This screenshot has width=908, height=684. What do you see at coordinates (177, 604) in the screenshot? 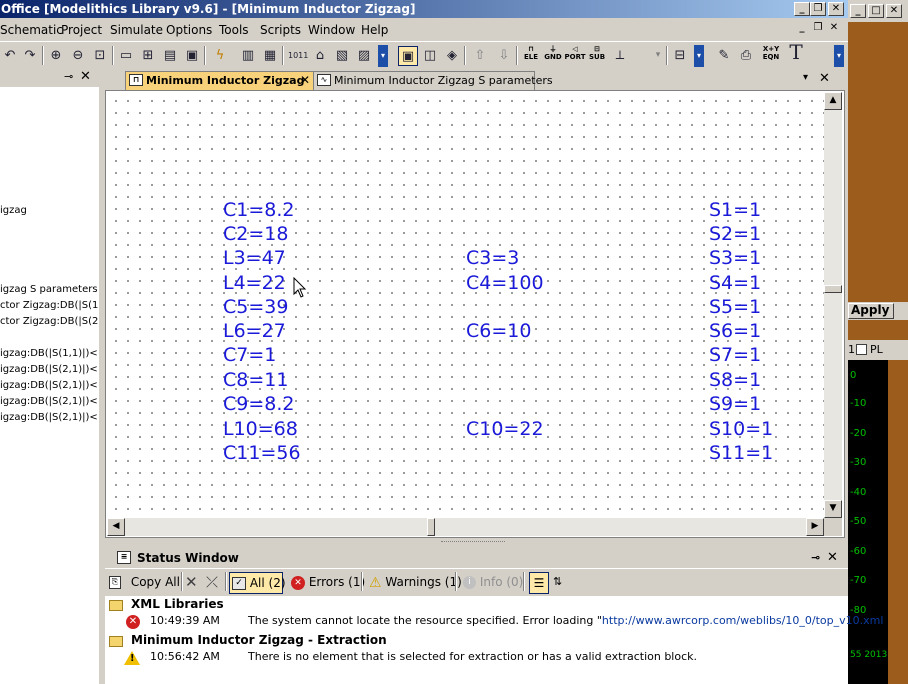
I see `status-group-name: XML Libraries` at bounding box center [177, 604].